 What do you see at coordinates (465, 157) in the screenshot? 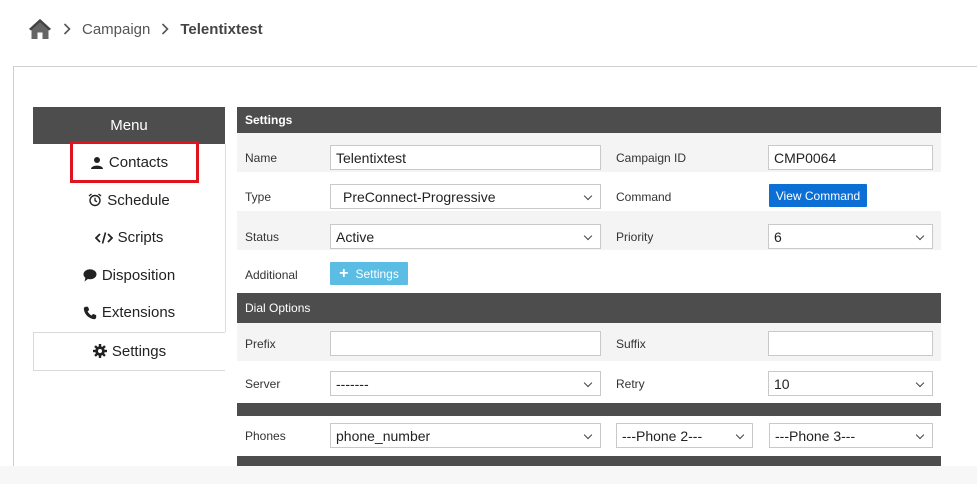
I see `name-input: Telentixtest` at bounding box center [465, 157].